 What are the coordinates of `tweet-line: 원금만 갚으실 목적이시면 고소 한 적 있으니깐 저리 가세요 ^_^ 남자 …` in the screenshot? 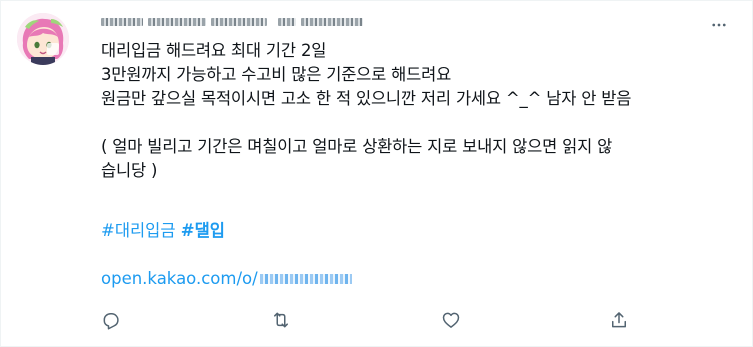 It's located at (366, 98).